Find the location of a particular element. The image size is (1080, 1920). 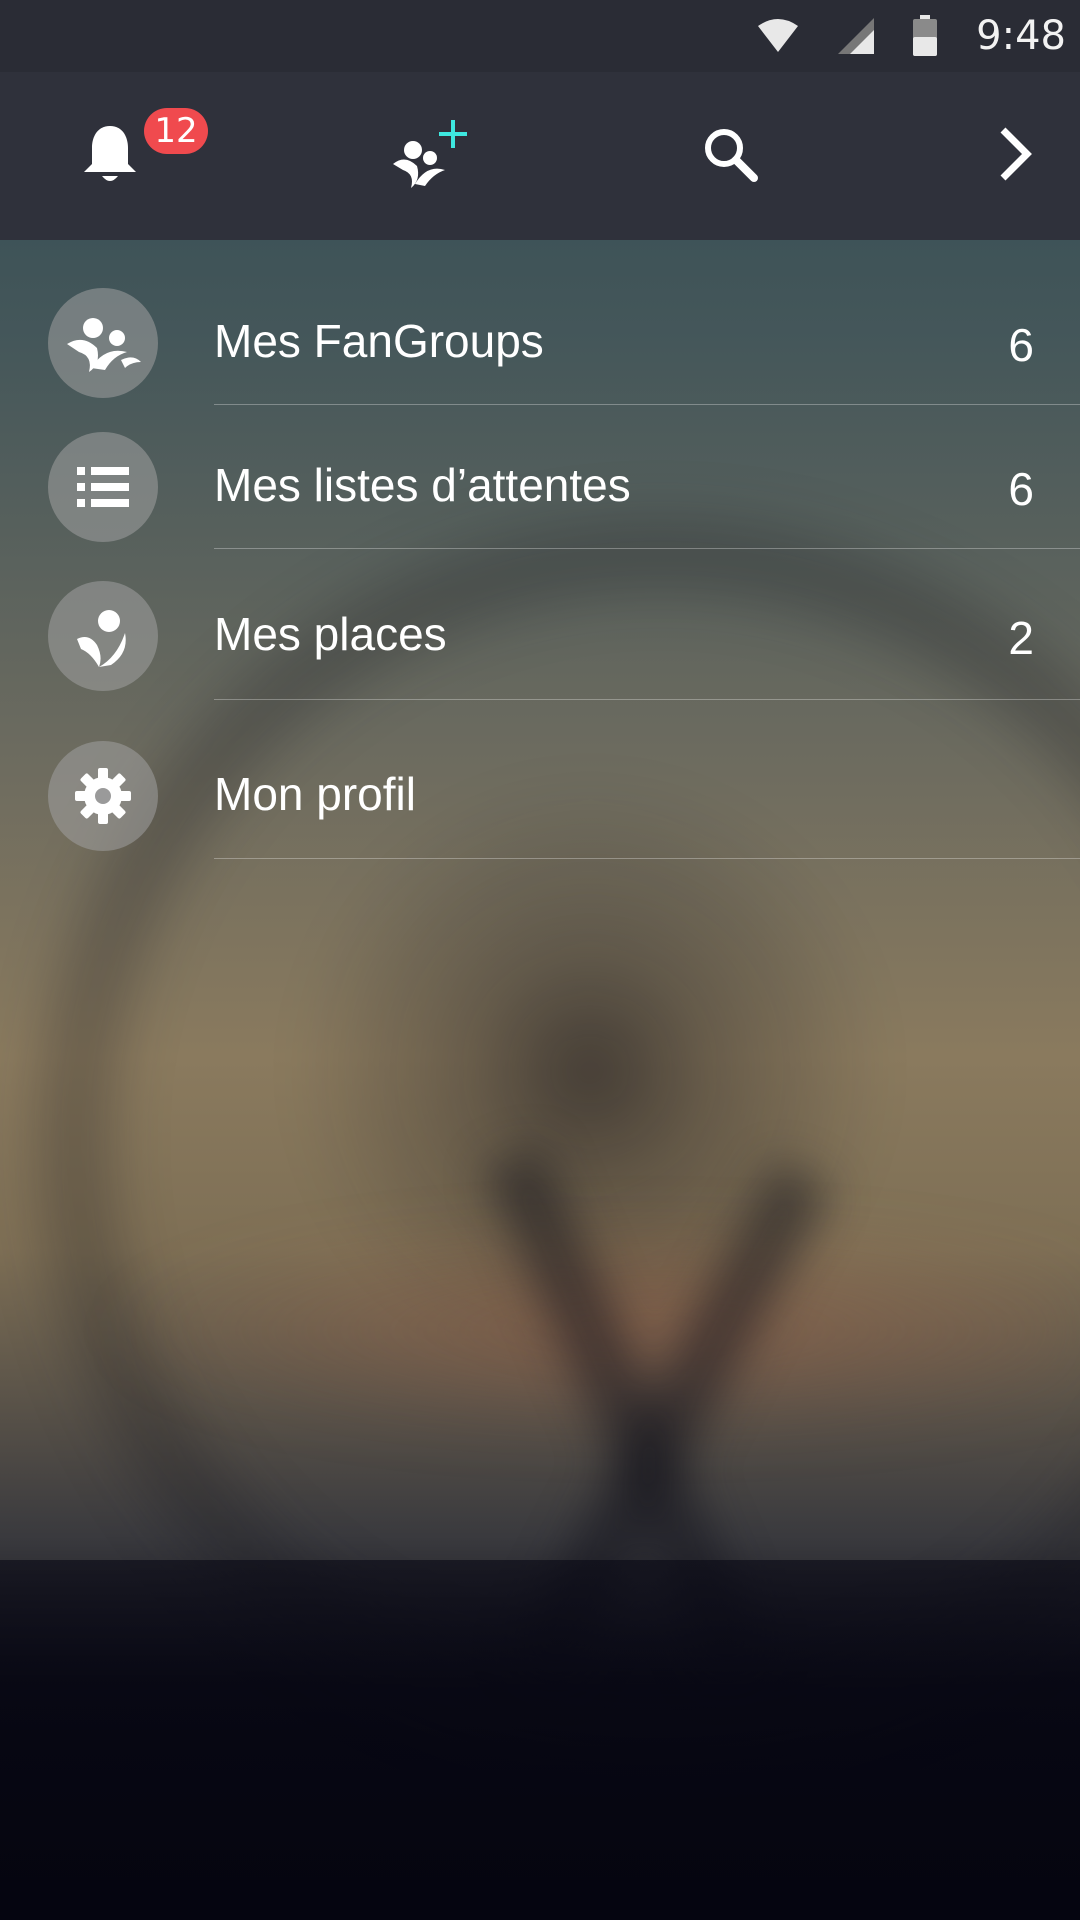

wifi-icon is located at coordinates (778, 36).